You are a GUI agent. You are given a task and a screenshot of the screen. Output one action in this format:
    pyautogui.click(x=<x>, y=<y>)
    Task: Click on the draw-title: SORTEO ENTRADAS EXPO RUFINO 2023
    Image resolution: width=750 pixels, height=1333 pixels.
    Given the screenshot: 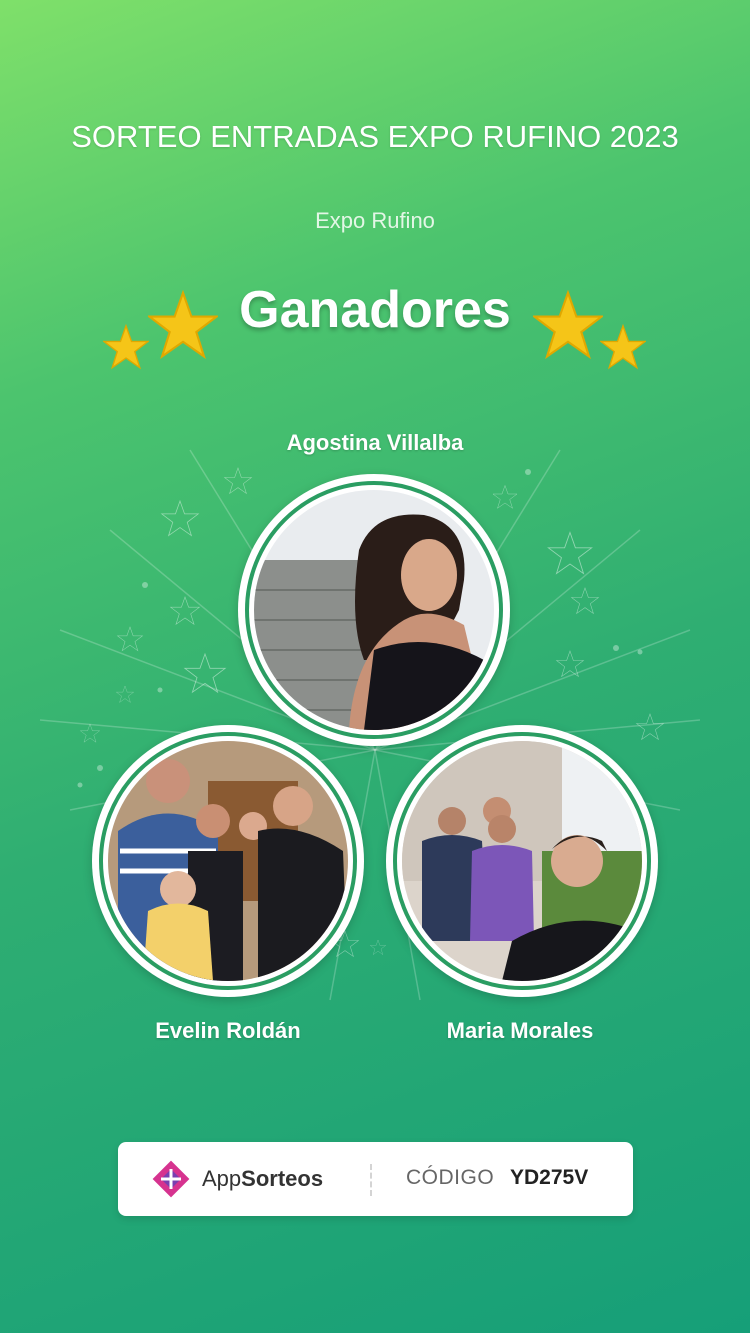 What is the action you would take?
    pyautogui.click(x=375, y=136)
    